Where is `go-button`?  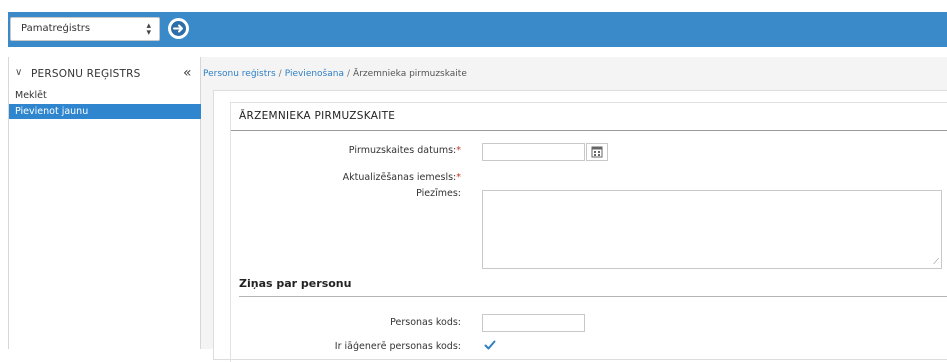
go-button is located at coordinates (178, 28).